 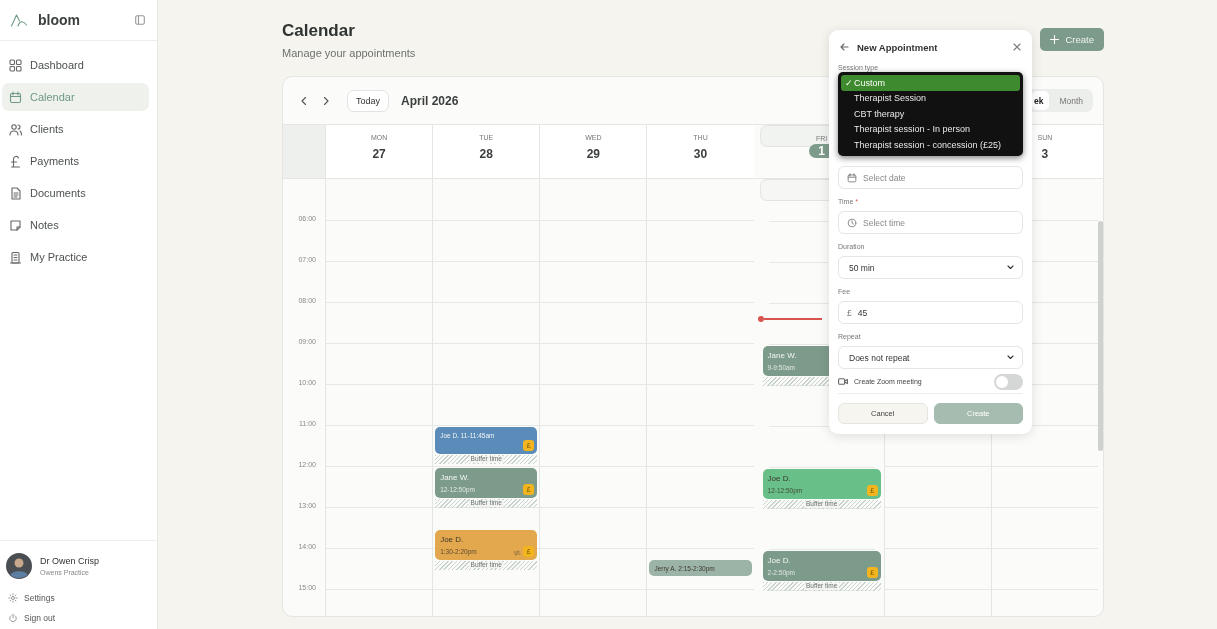 I want to click on select-field: 50 min, so click(x=930, y=267).